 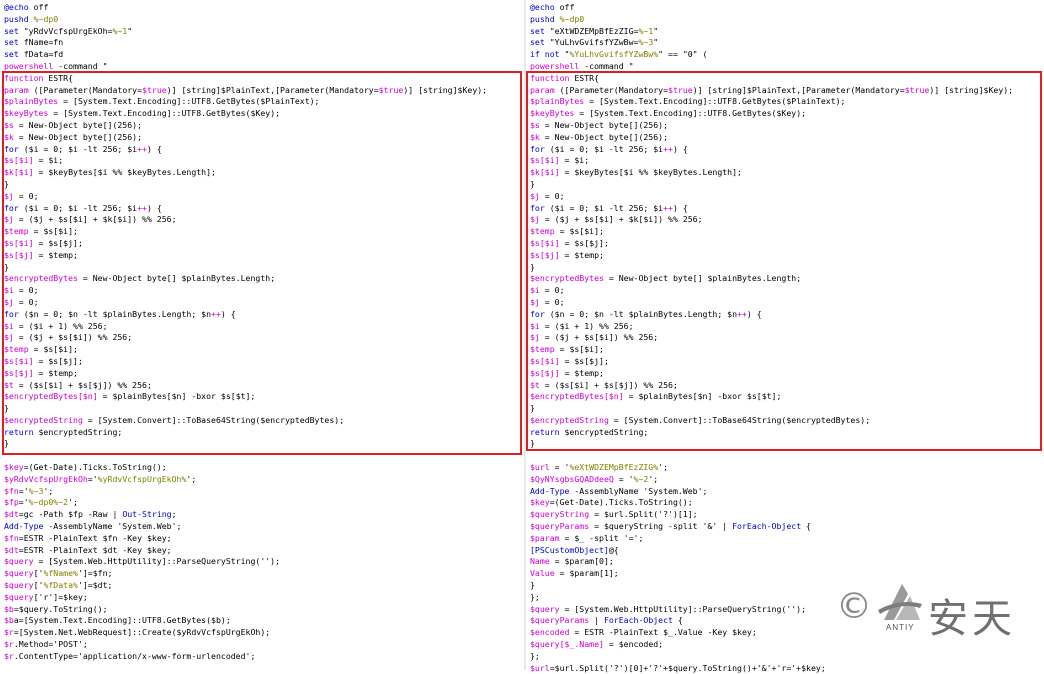 What do you see at coordinates (771, 327) in the screenshot?
I see `code-line: $i = ($i + 1) %% 256;` at bounding box center [771, 327].